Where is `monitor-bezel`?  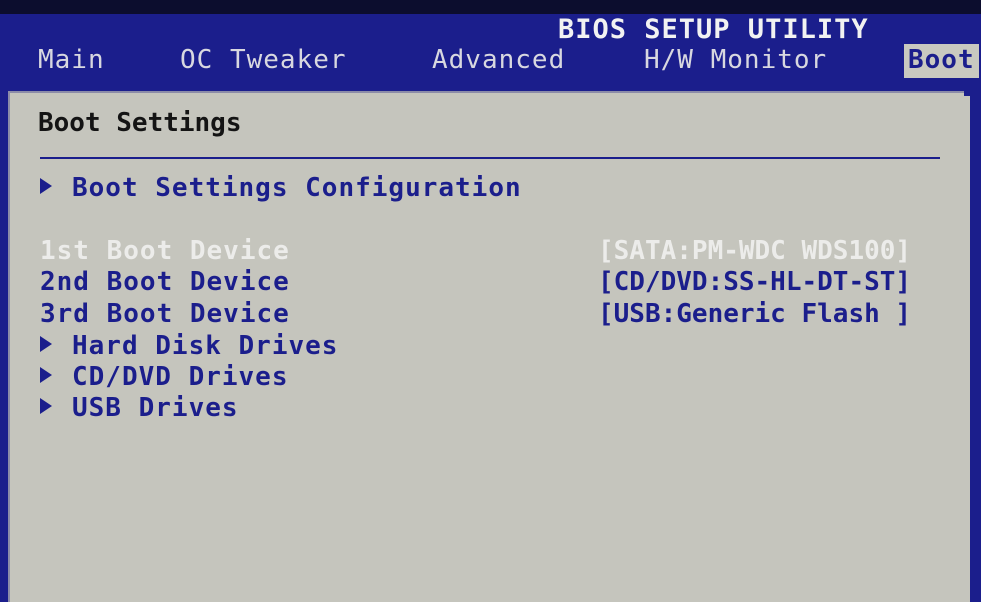 monitor-bezel is located at coordinates (490, 7).